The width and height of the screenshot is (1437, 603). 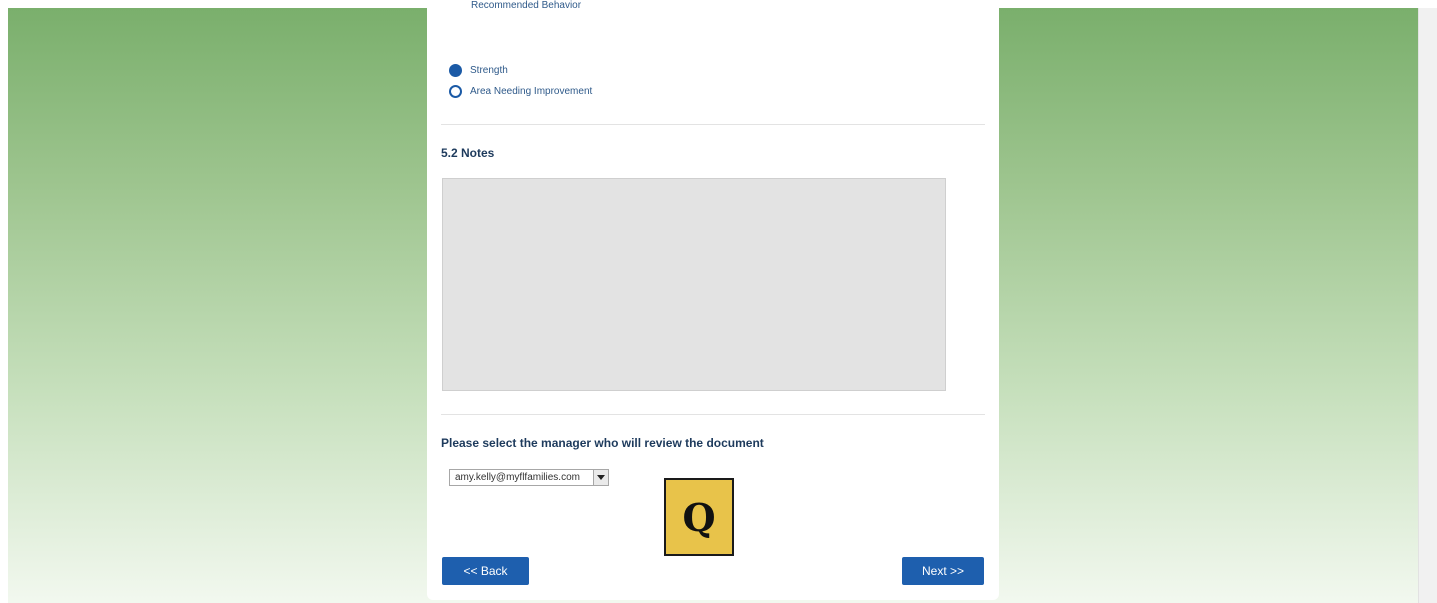 I want to click on next-button: Next >>, so click(x=943, y=571).